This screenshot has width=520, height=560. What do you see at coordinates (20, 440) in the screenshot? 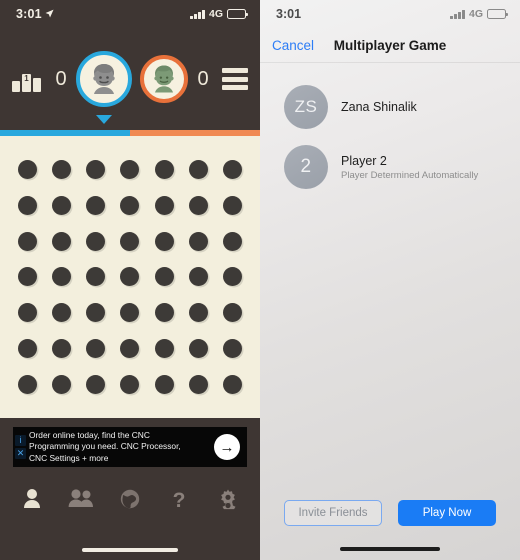
I see `ad-info-icon: i` at bounding box center [20, 440].